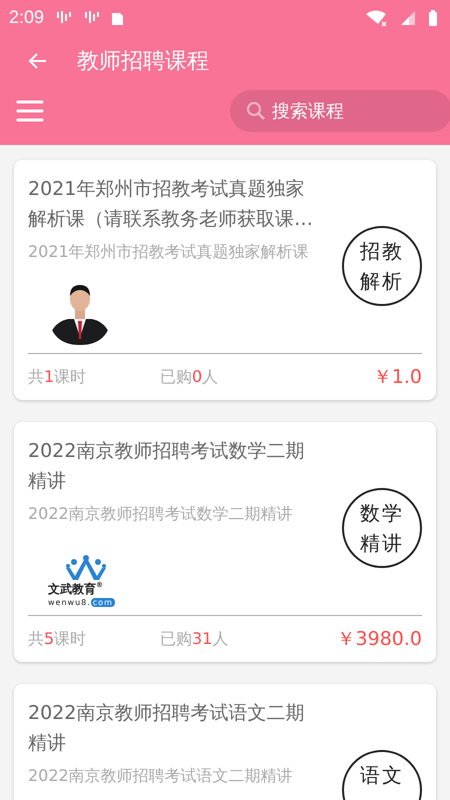 The image size is (450, 800). What do you see at coordinates (382, 528) in the screenshot?
I see `course-badge: 数学 精讲` at bounding box center [382, 528].